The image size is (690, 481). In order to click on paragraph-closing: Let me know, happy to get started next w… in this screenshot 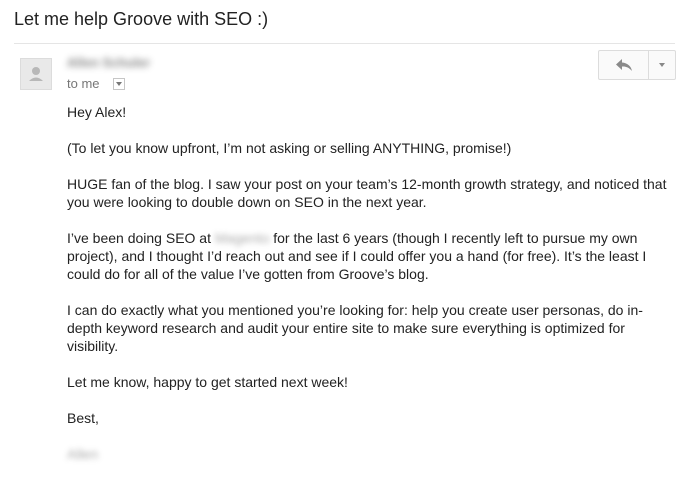, I will do `click(207, 382)`.